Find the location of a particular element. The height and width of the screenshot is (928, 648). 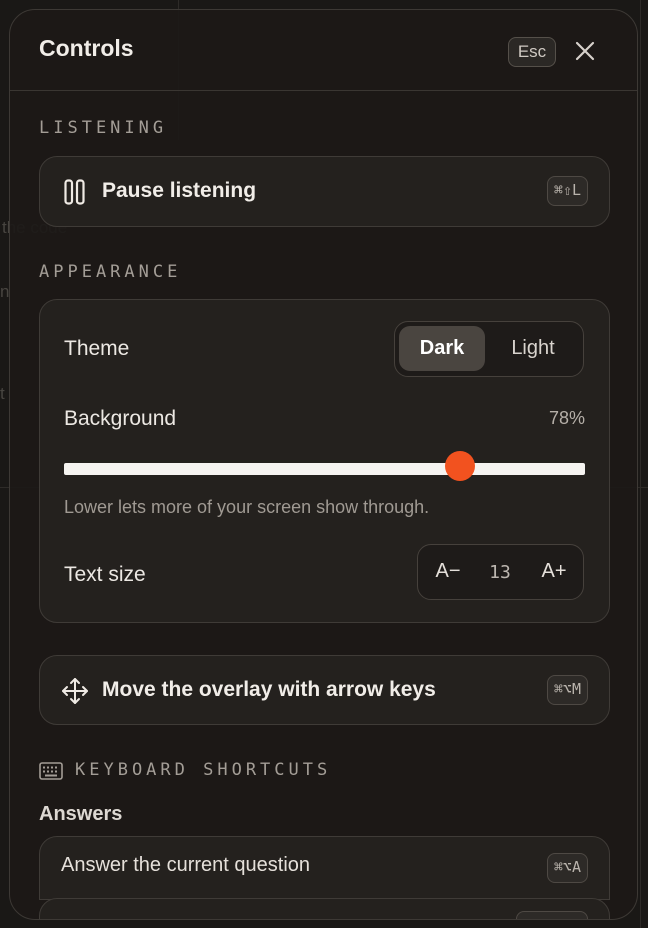

text-size-increase-button: A+ is located at coordinates (554, 571).